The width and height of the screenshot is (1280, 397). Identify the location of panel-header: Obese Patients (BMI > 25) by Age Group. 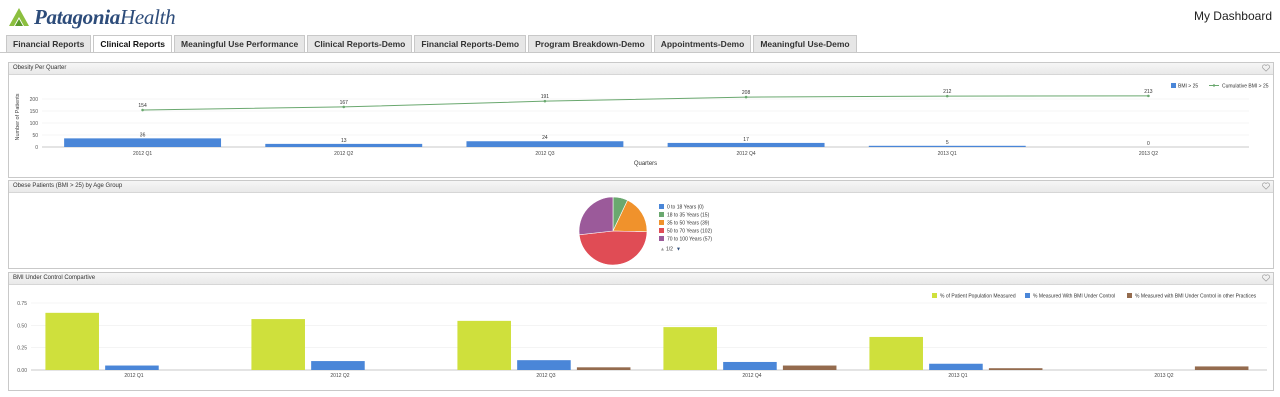
(641, 187).